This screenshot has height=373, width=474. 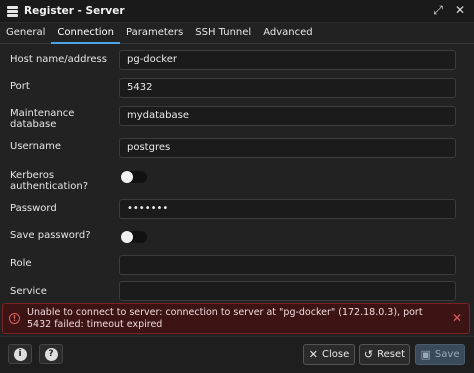 What do you see at coordinates (134, 237) in the screenshot?
I see `save-password-toggle` at bounding box center [134, 237].